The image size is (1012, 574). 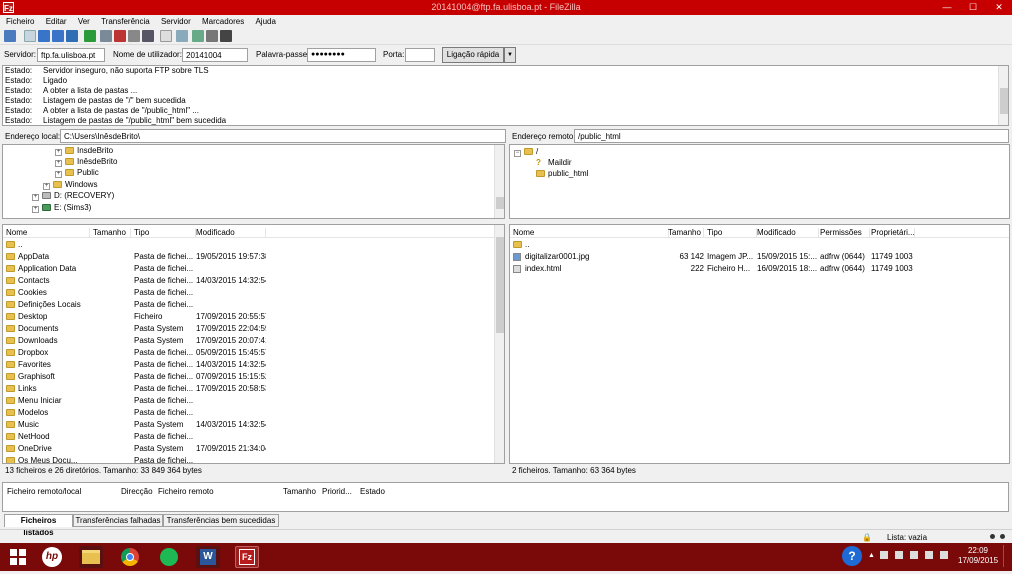 I want to click on toggle-queue-icon, so click(x=72, y=36).